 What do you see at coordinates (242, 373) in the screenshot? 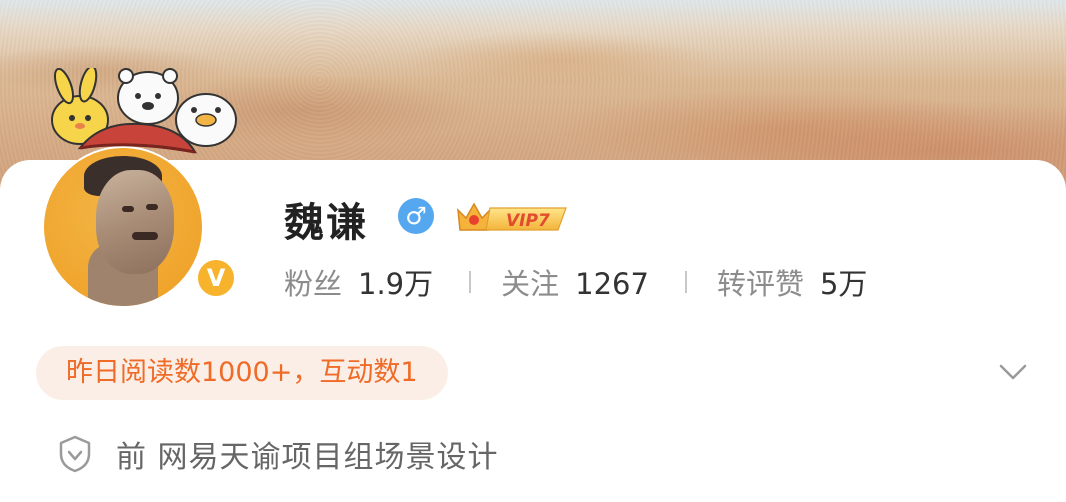
I see `reading-stats-pill: 昨日阅读数1000+，互动数1` at bounding box center [242, 373].